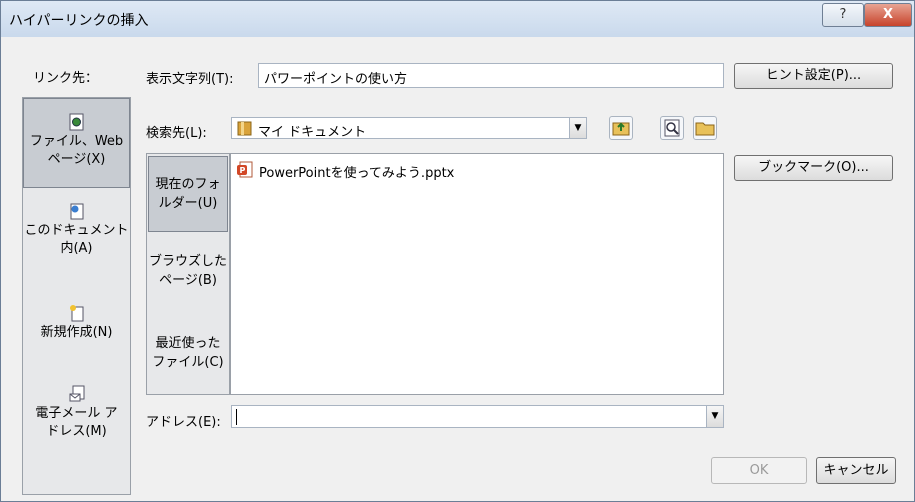 The width and height of the screenshot is (915, 502). Describe the element at coordinates (188, 353) in the screenshot. I see `subnav-recent-files: 最近使った ファイル(C)` at that location.